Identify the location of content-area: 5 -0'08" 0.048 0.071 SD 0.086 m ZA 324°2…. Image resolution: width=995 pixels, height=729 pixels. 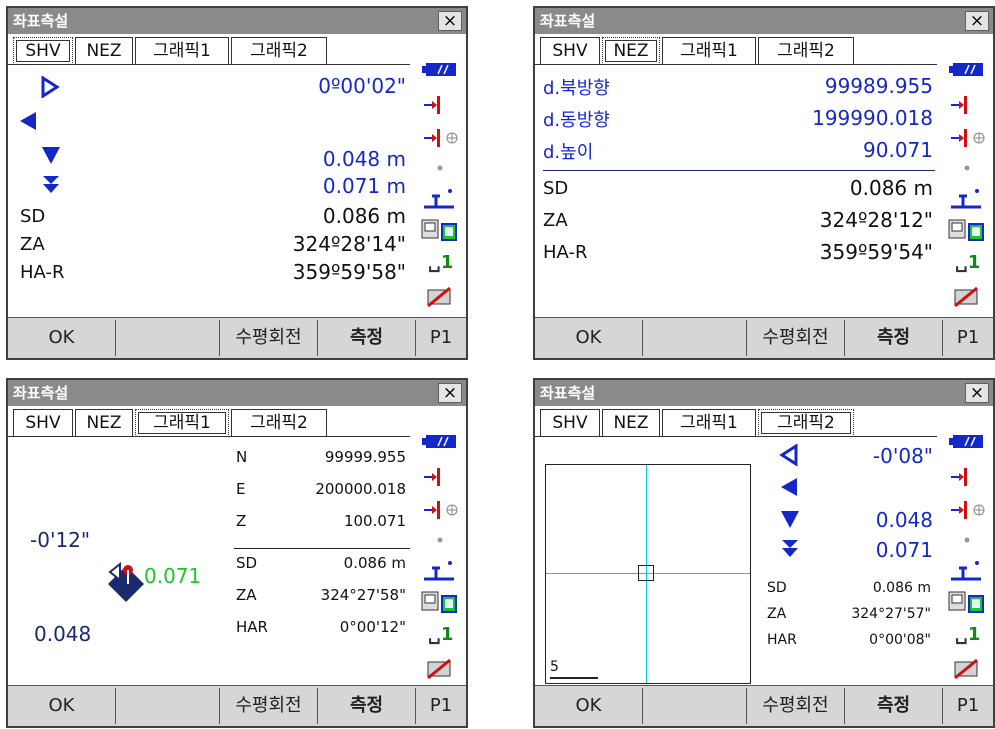
(738, 562).